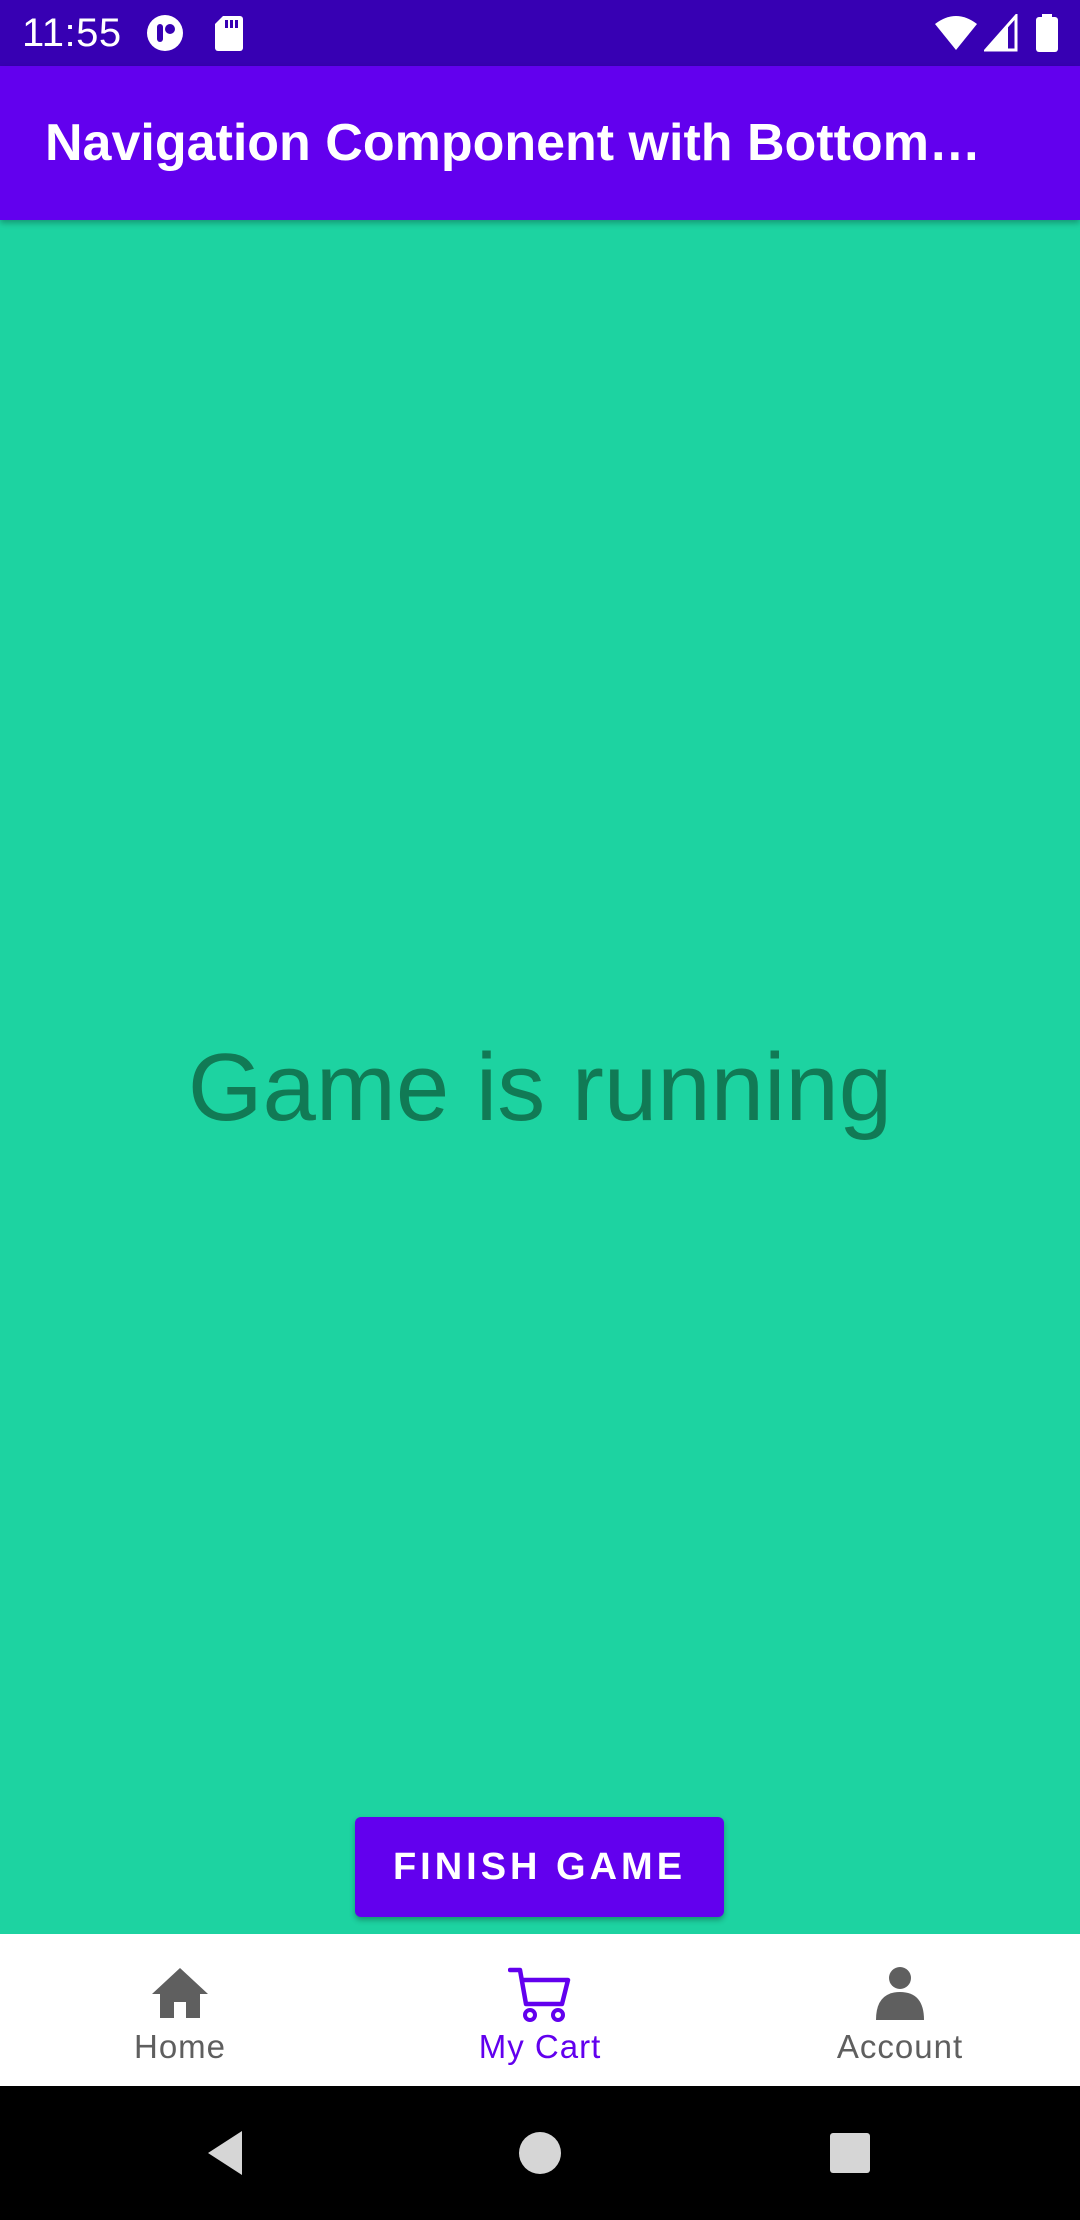  I want to click on bottom-navigation: Home My Cart Account, so click(540, 2010).